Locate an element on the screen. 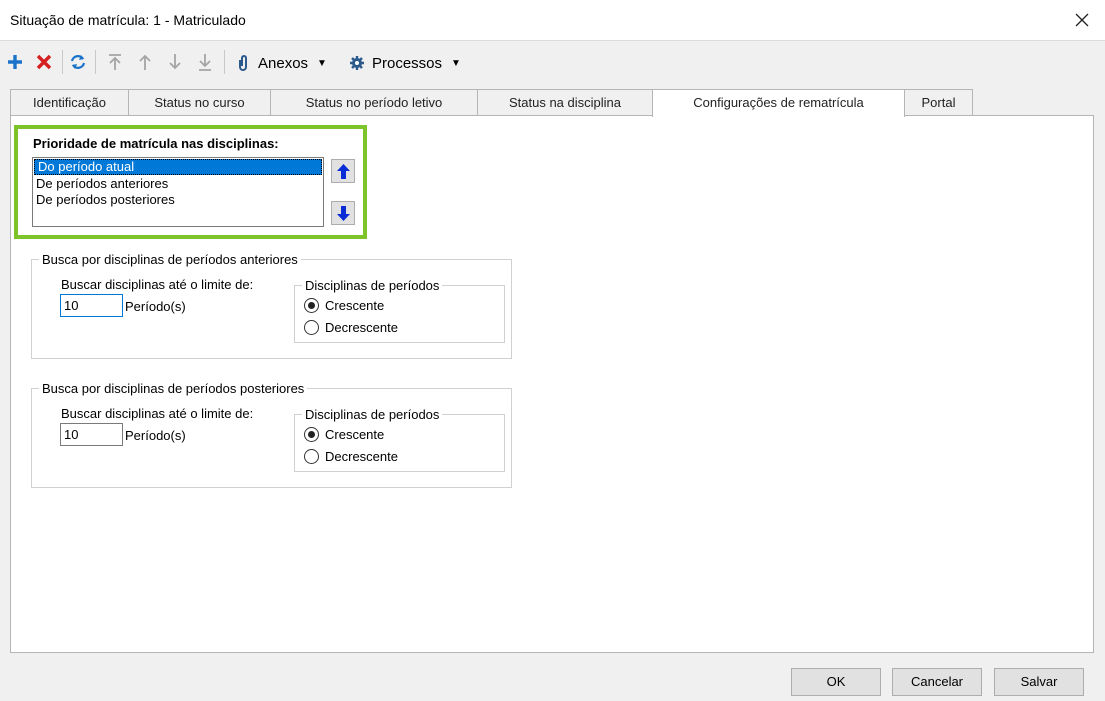 This screenshot has width=1105, height=701. tab-identificacao: Identificação is located at coordinates (69, 102).